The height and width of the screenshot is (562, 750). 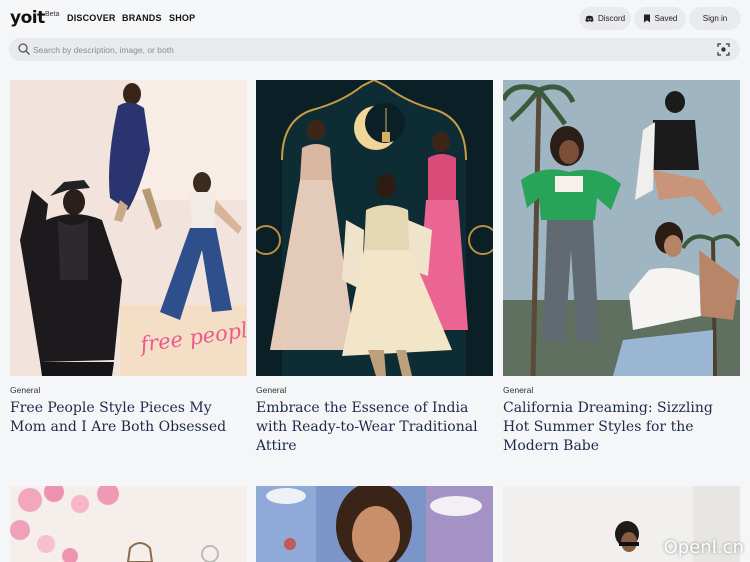 What do you see at coordinates (646, 18) in the screenshot?
I see `bookmark-icon` at bounding box center [646, 18].